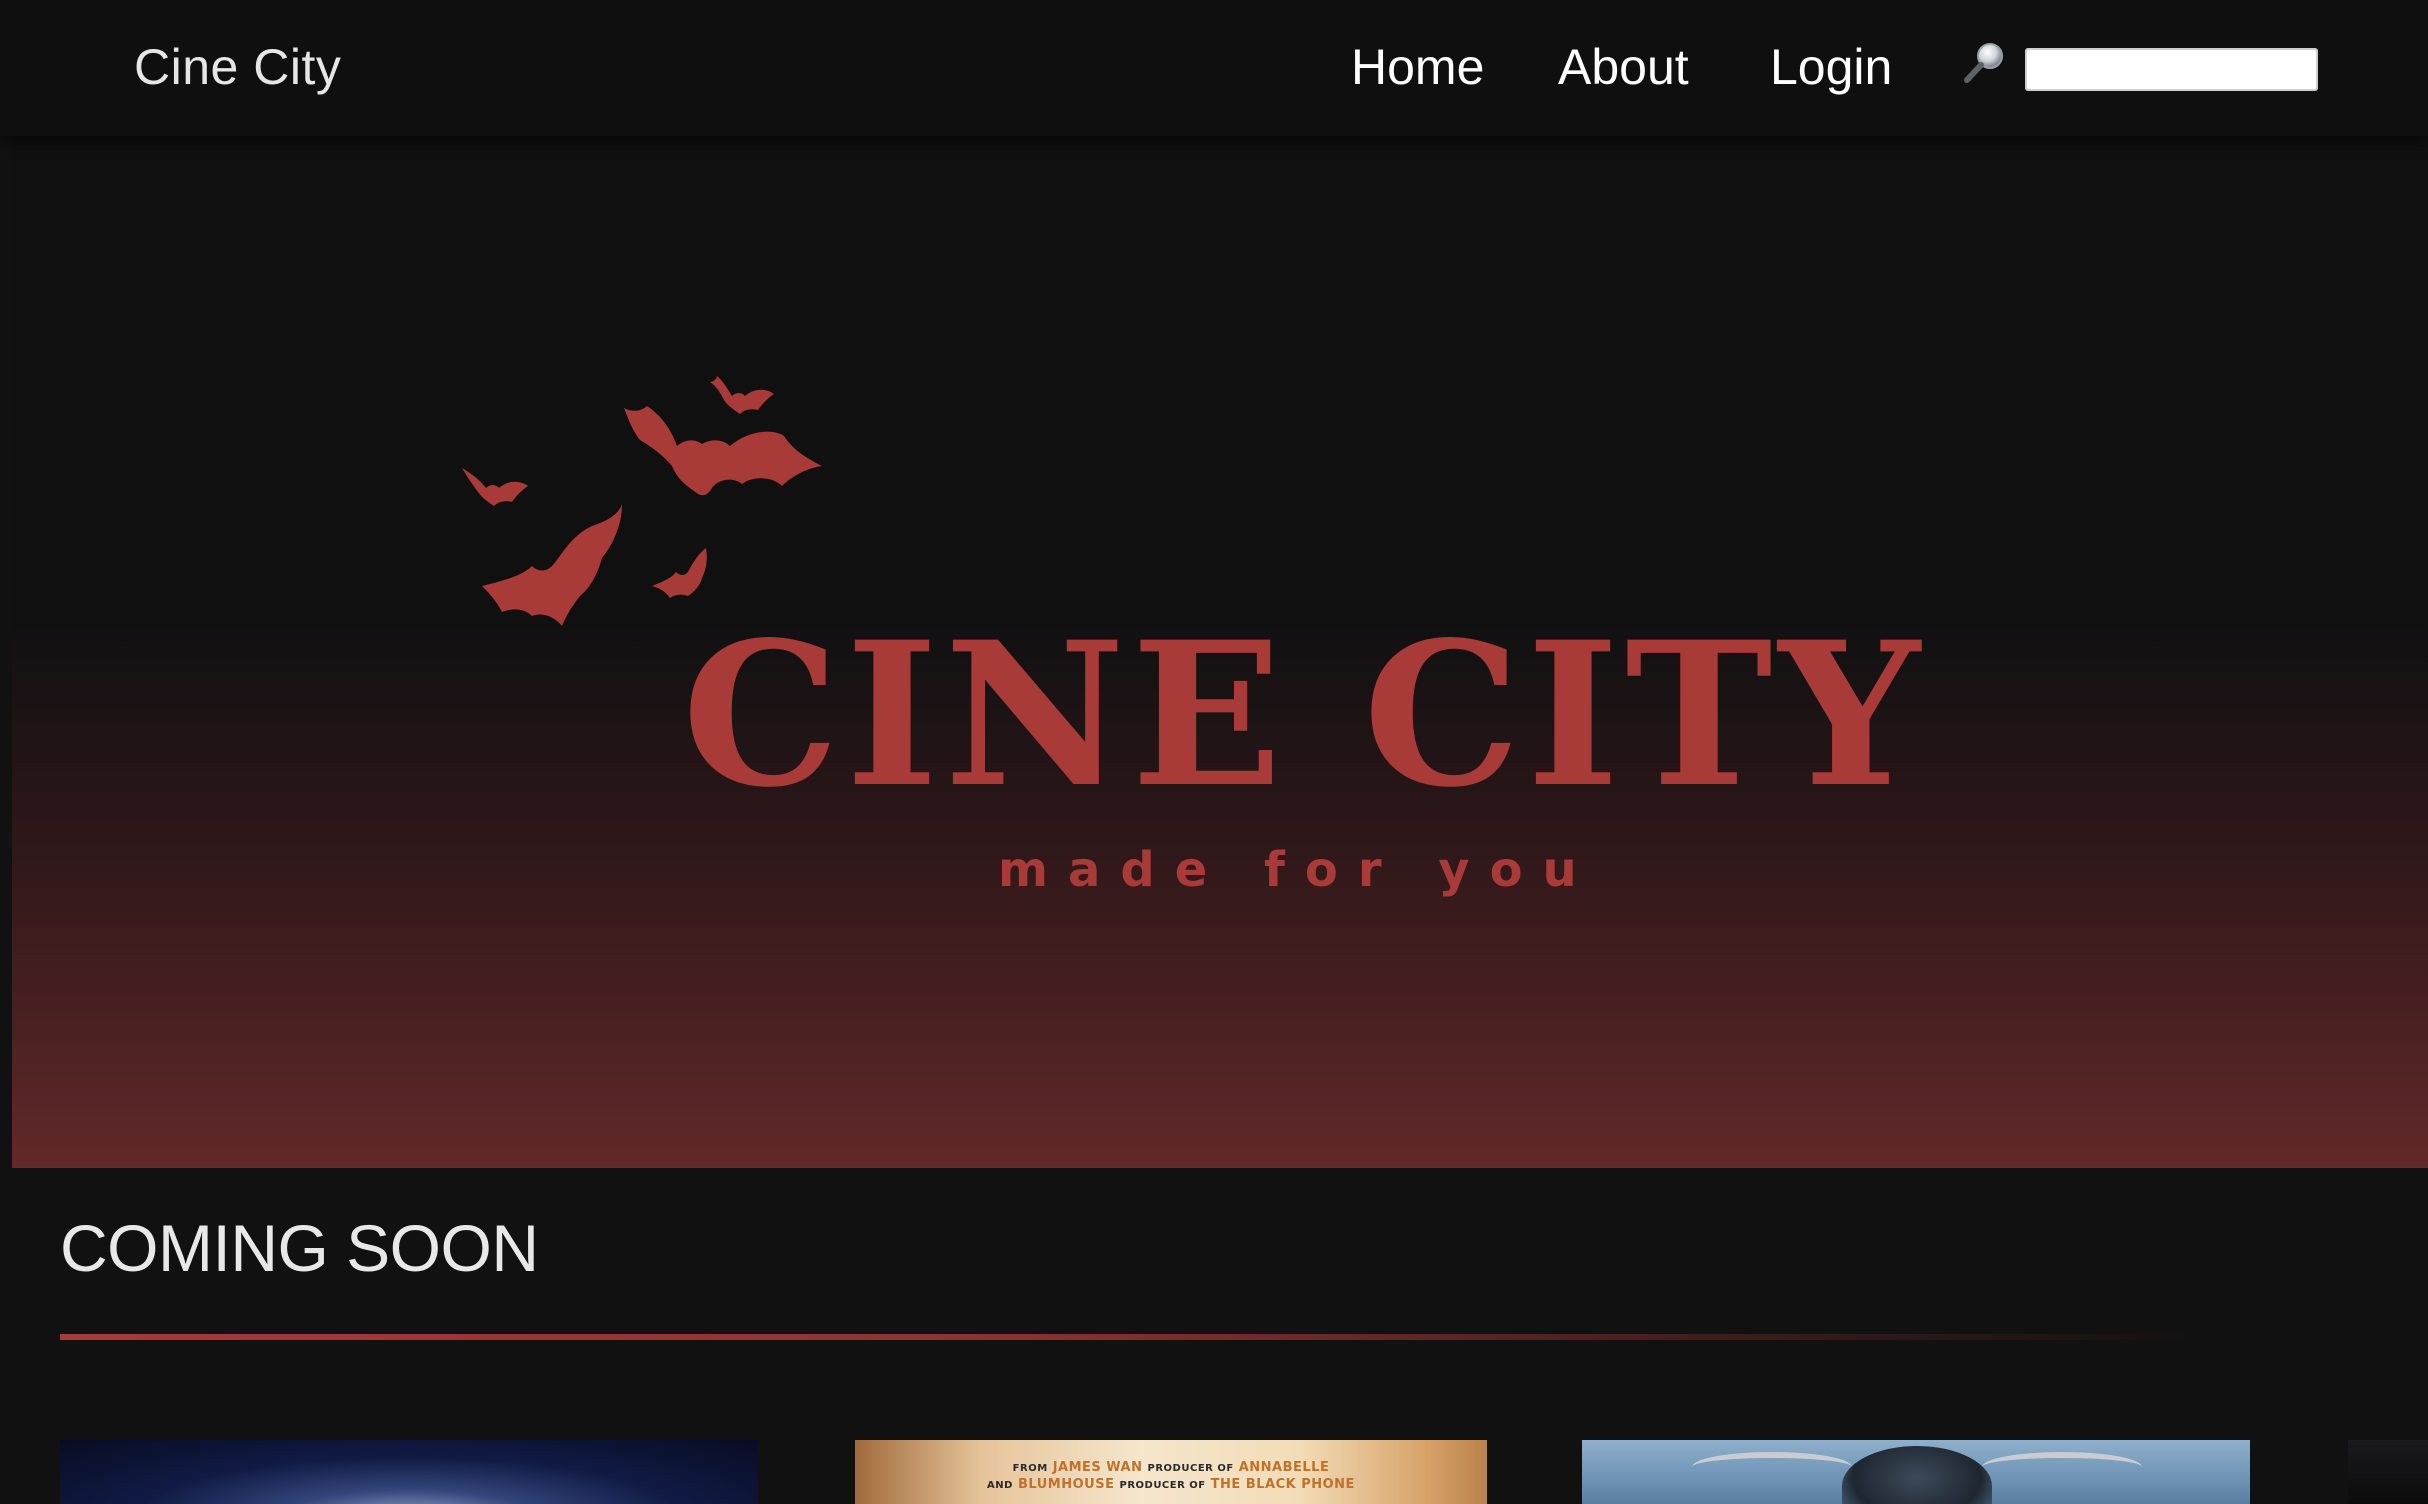 The height and width of the screenshot is (1504, 2428). I want to click on hero-logo-tagline: made for you, so click(1297, 870).